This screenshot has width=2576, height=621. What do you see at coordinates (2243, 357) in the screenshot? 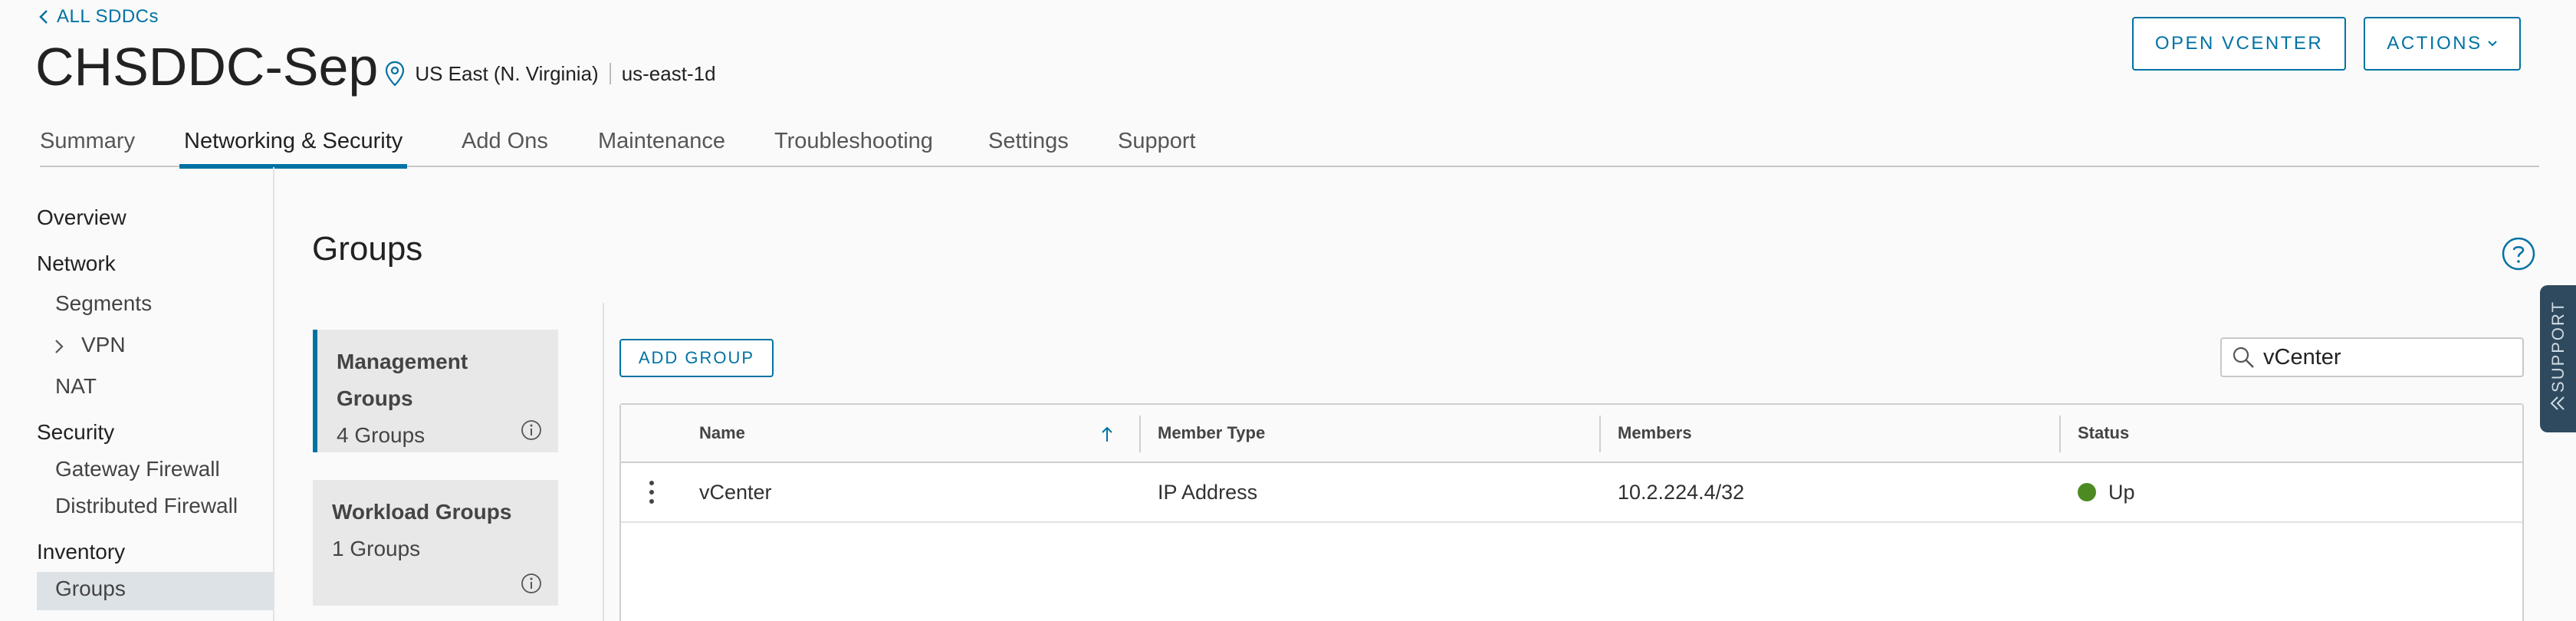
I see `search-icon` at bounding box center [2243, 357].